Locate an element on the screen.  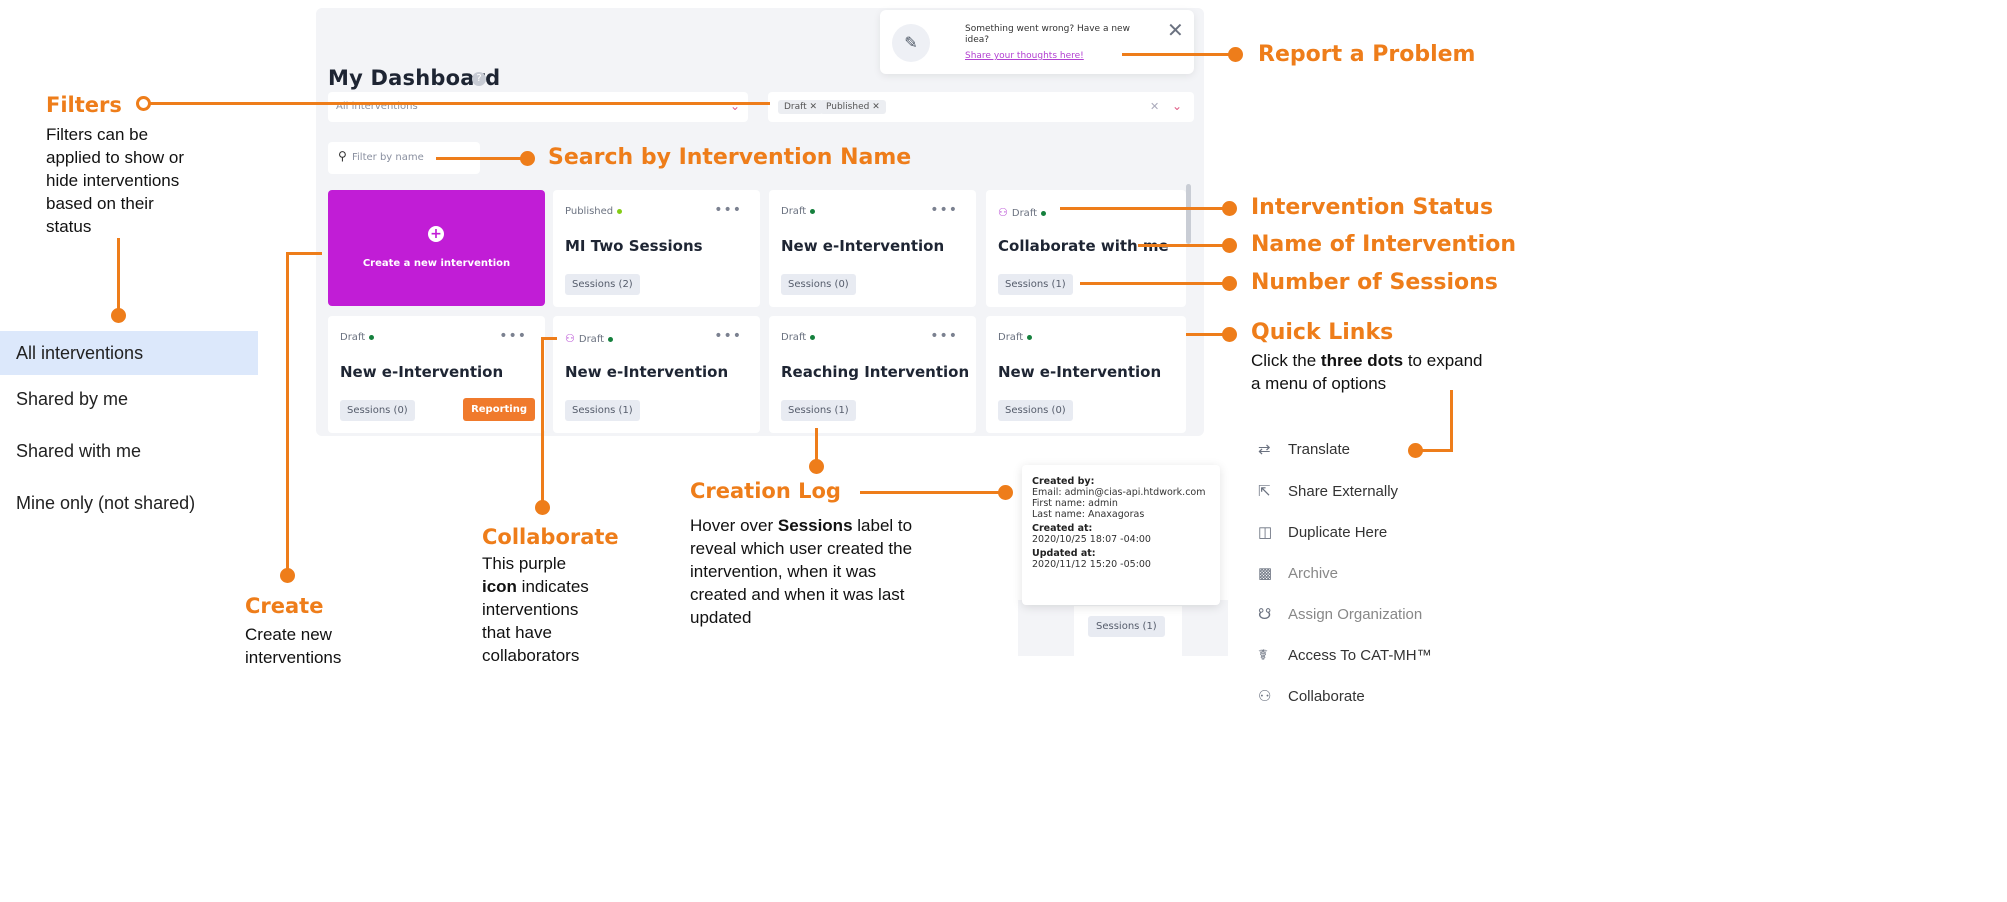
quick-link-translate: ⇄ Translate is located at coordinates (1388, 450).